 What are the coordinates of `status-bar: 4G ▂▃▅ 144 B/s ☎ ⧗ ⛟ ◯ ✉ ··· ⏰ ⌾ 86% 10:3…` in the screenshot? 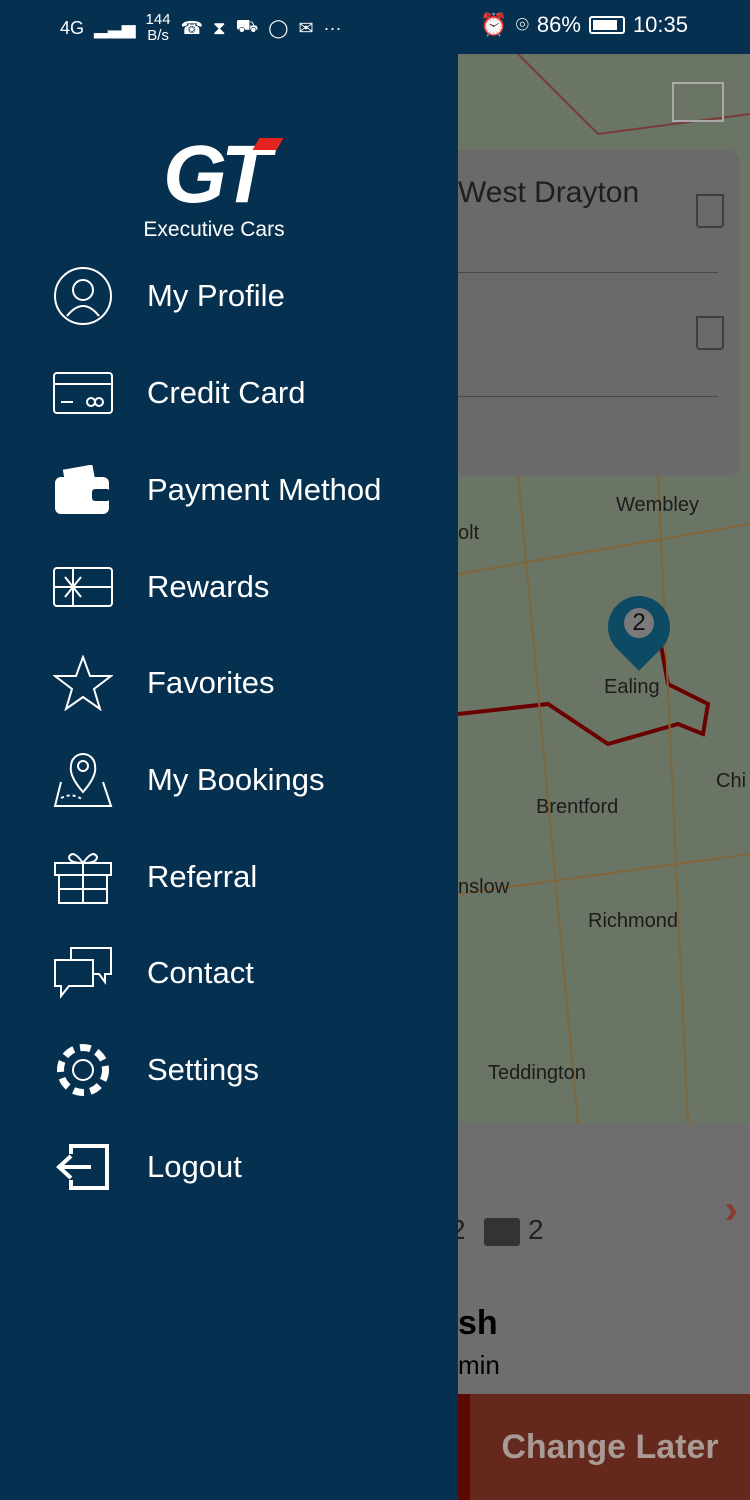 It's located at (375, 27).